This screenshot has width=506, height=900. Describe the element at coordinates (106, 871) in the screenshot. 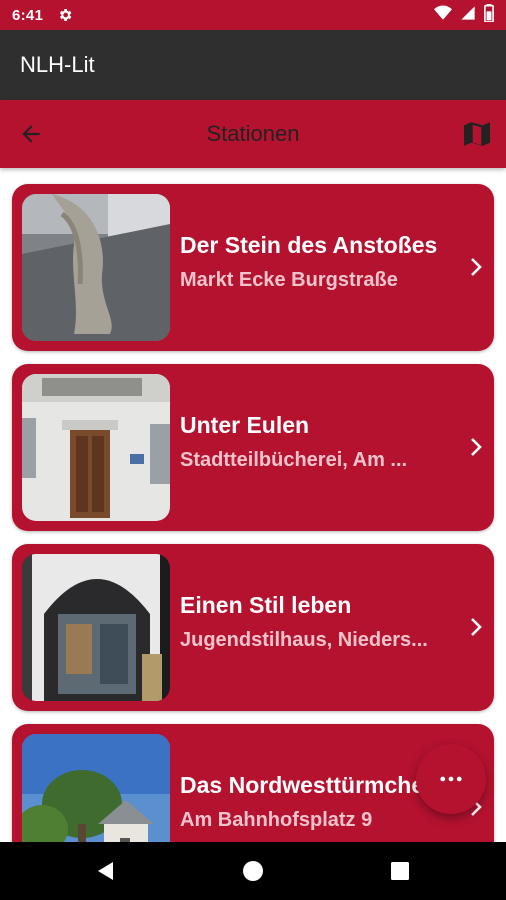

I see `nav-back-icon` at that location.